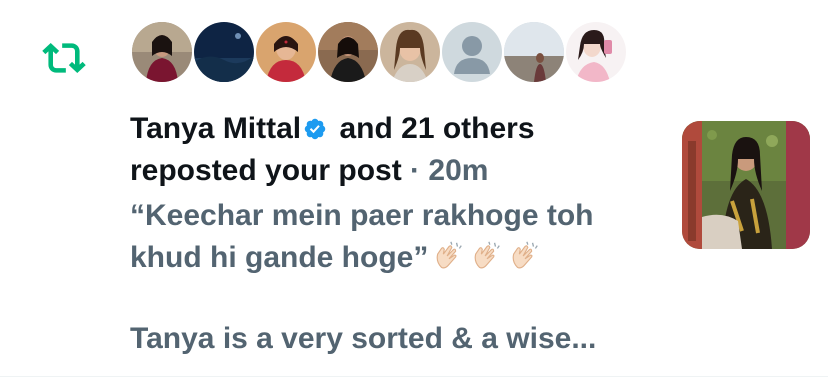 The image size is (828, 378). What do you see at coordinates (472, 52) in the screenshot?
I see `avatar-placeholder` at bounding box center [472, 52].